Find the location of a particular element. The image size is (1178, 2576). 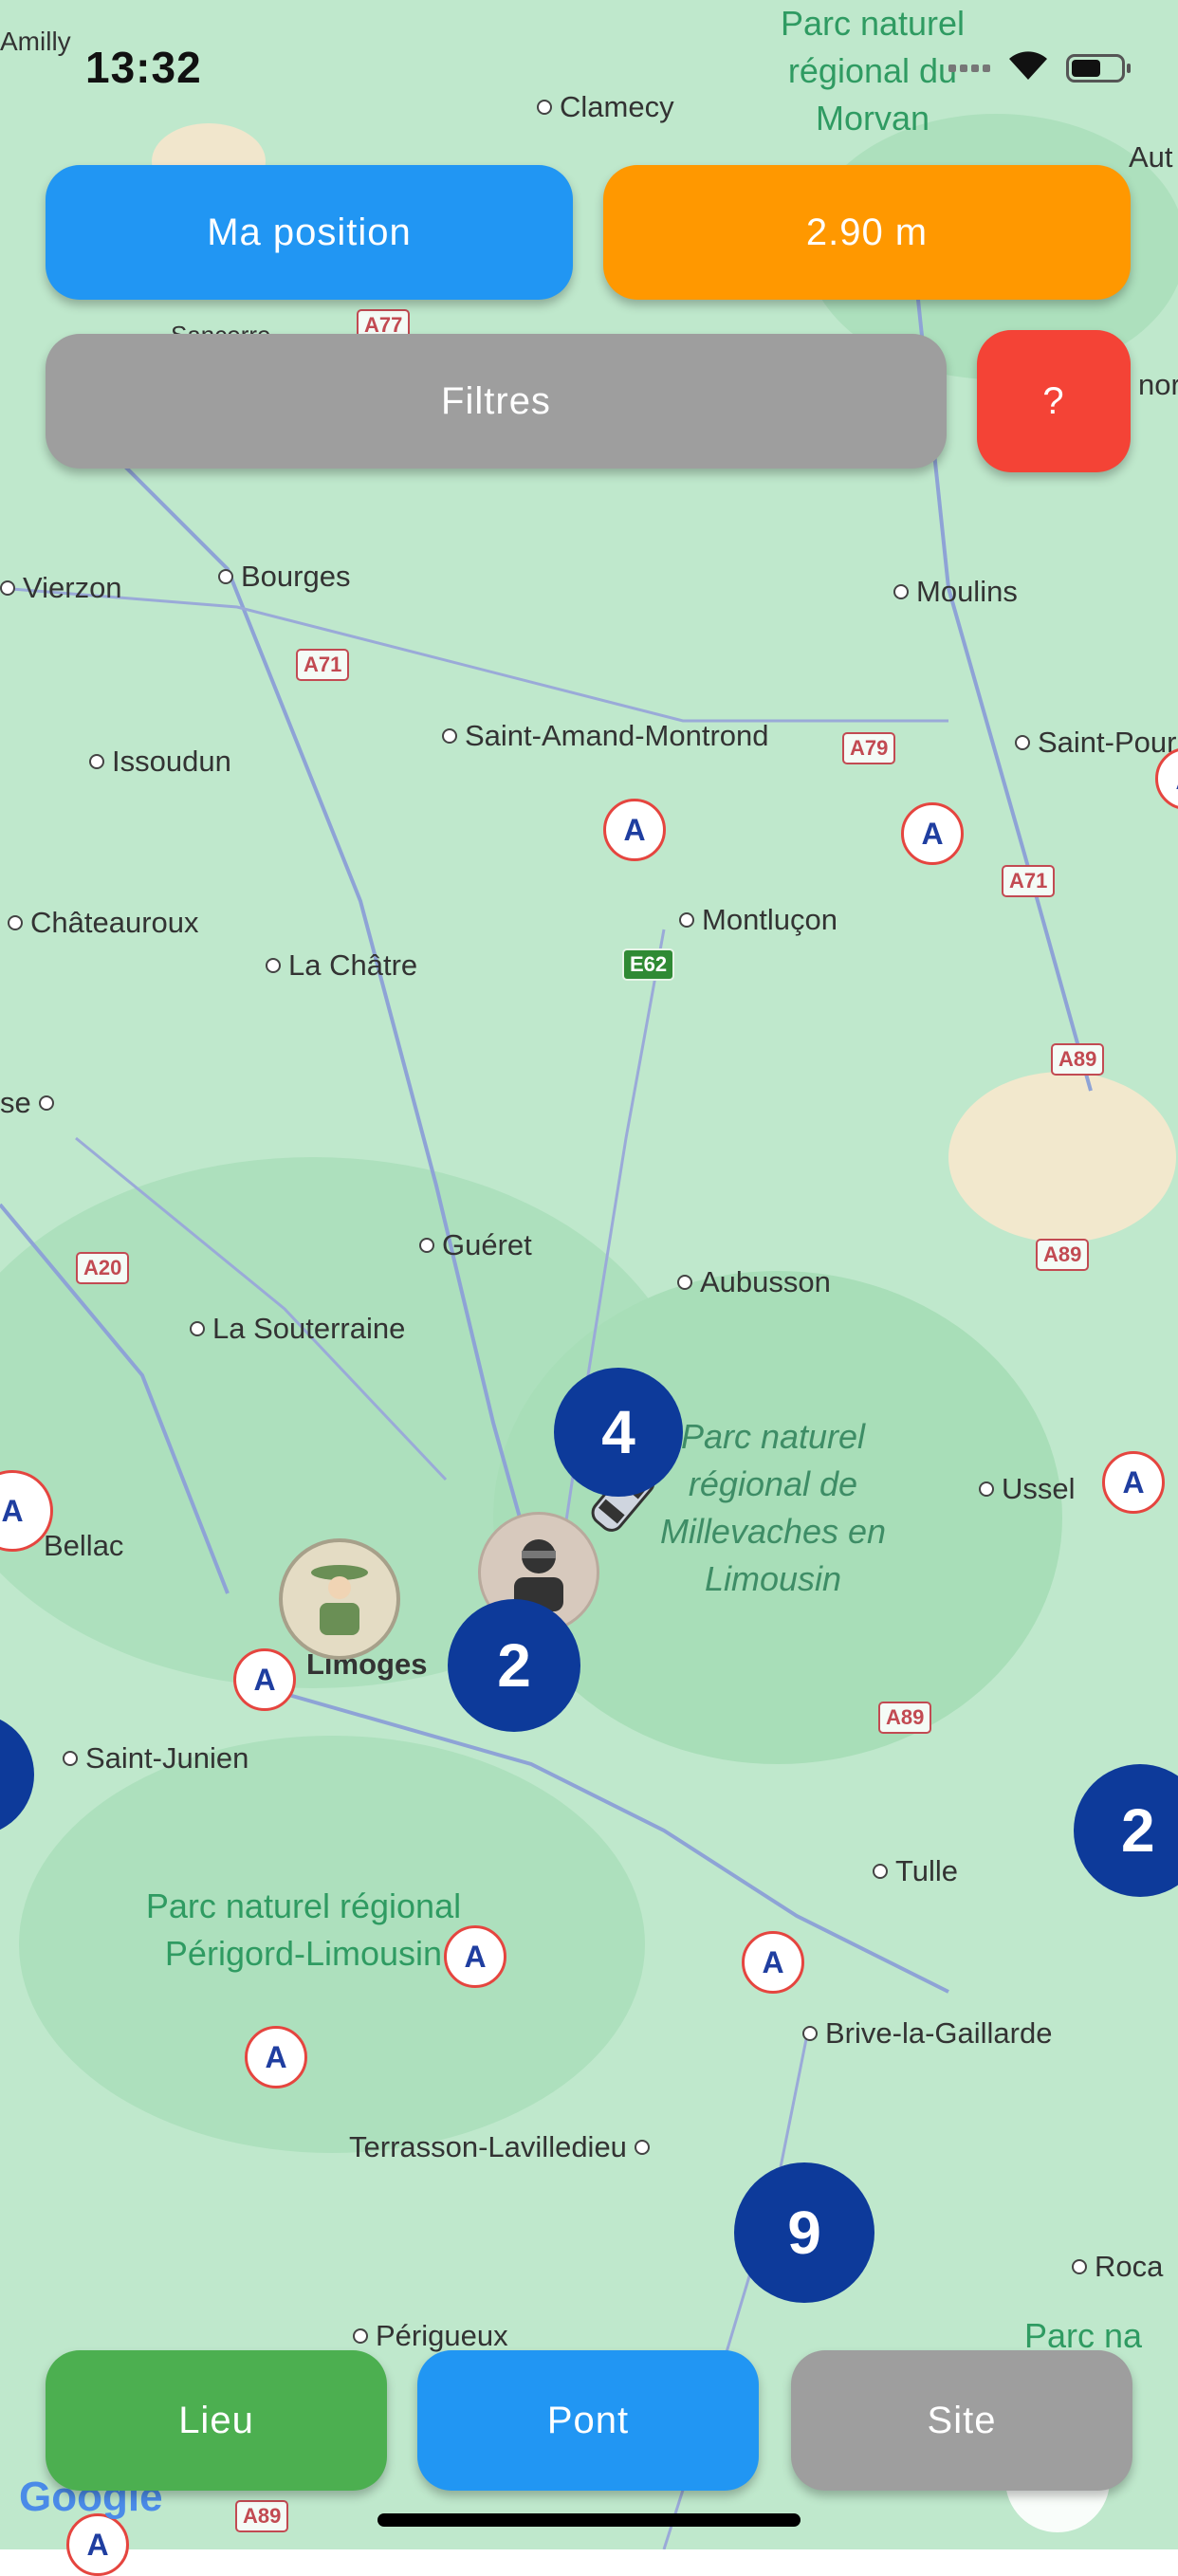

pont-button: Pont is located at coordinates (588, 2420).